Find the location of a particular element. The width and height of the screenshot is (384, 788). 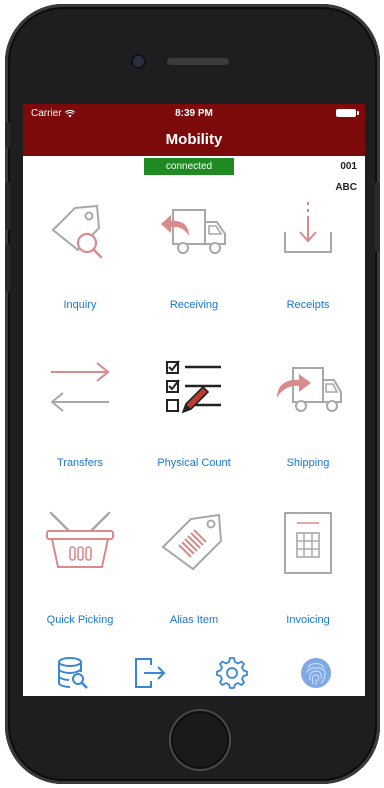

tile-physical-count: Physical Count is located at coordinates (194, 429).